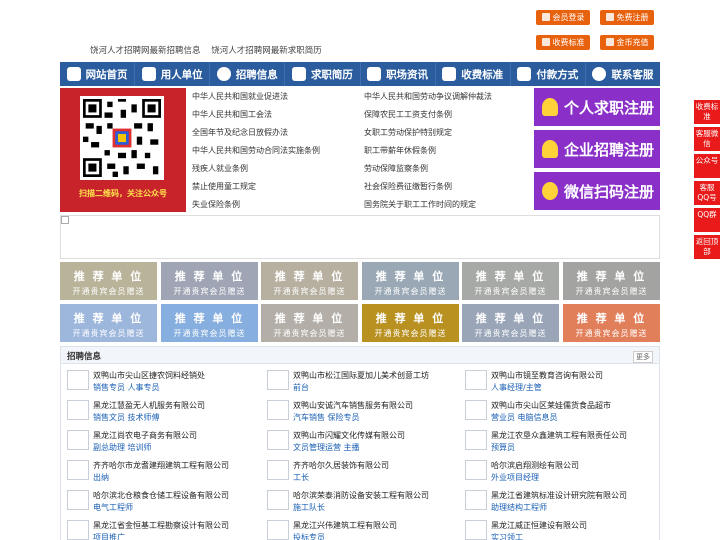  Describe the element at coordinates (707, 193) in the screenshot. I see `float-qq-service-button: 客服QQ号` at that location.